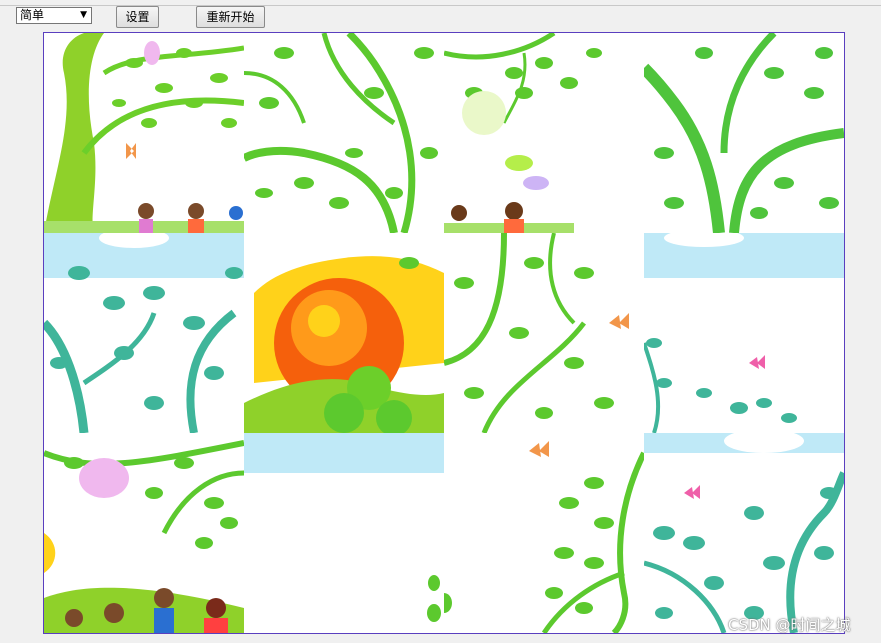 Image resolution: width=881 pixels, height=643 pixels. What do you see at coordinates (230, 17) in the screenshot?
I see `restart-button: 重新开始` at bounding box center [230, 17].